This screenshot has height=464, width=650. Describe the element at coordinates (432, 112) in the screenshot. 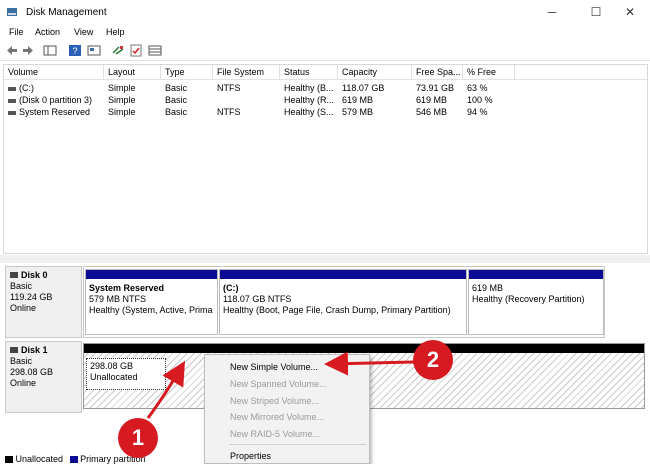

I see `free-space-cell: 546 MB` at that location.